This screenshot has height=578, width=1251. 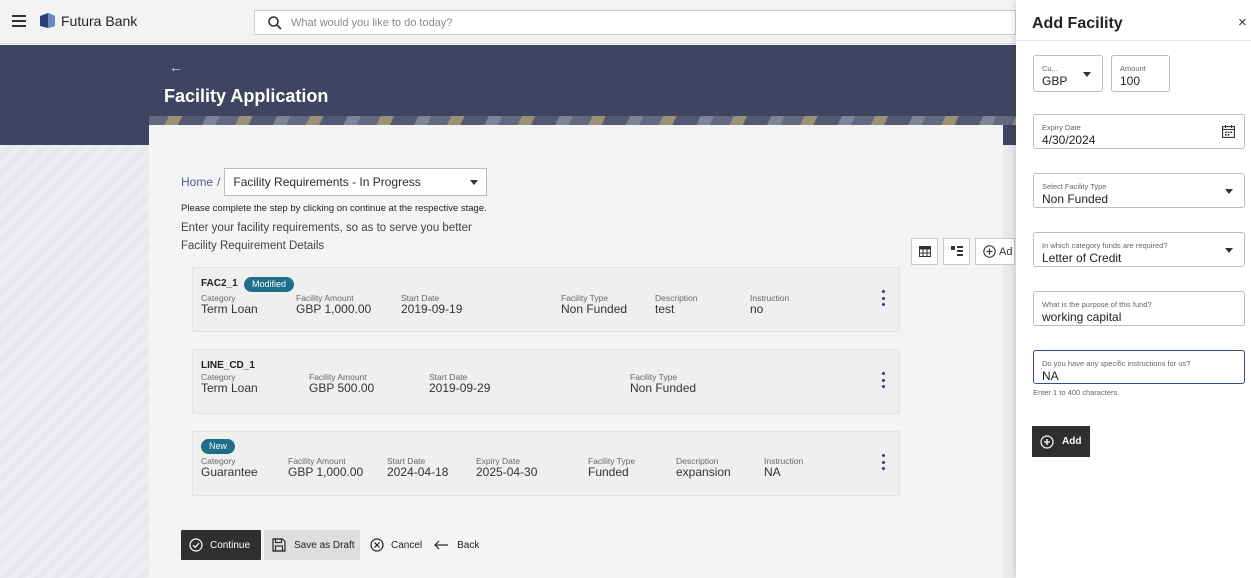 I want to click on view-toggle-group: Ad, so click(x=963, y=251).